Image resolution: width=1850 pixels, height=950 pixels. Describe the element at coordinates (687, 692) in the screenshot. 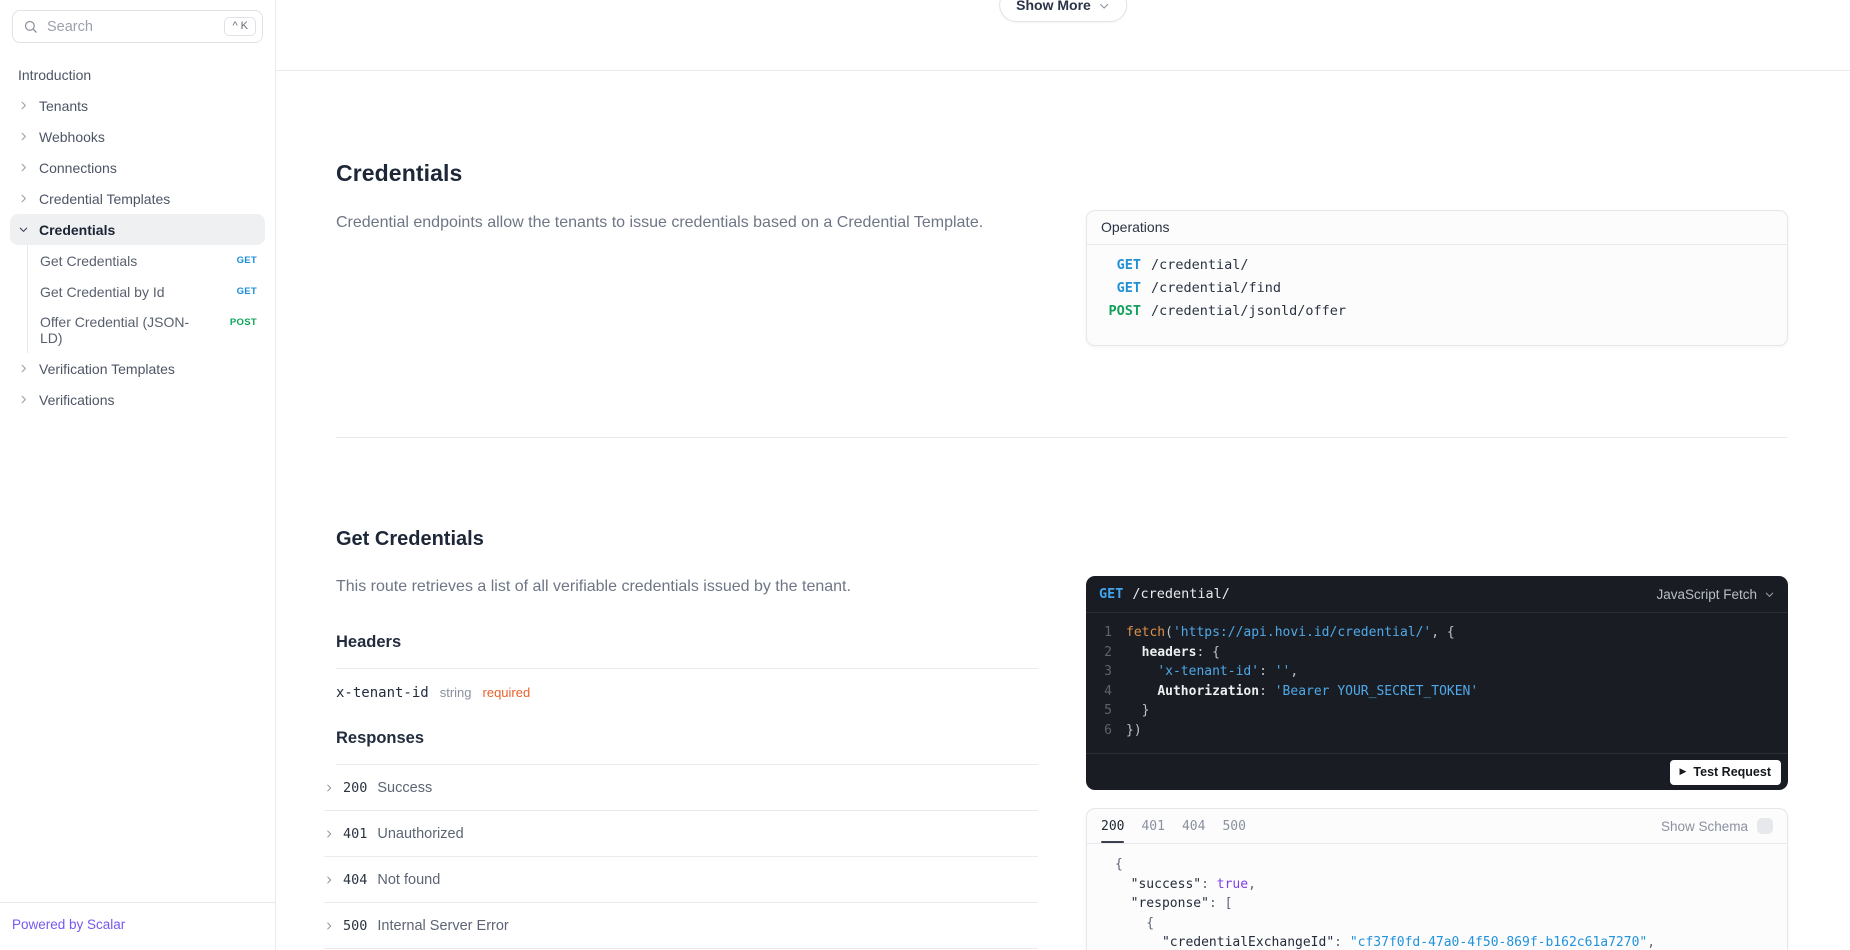

I see `header-param-row: x-tenant-id string required` at that location.